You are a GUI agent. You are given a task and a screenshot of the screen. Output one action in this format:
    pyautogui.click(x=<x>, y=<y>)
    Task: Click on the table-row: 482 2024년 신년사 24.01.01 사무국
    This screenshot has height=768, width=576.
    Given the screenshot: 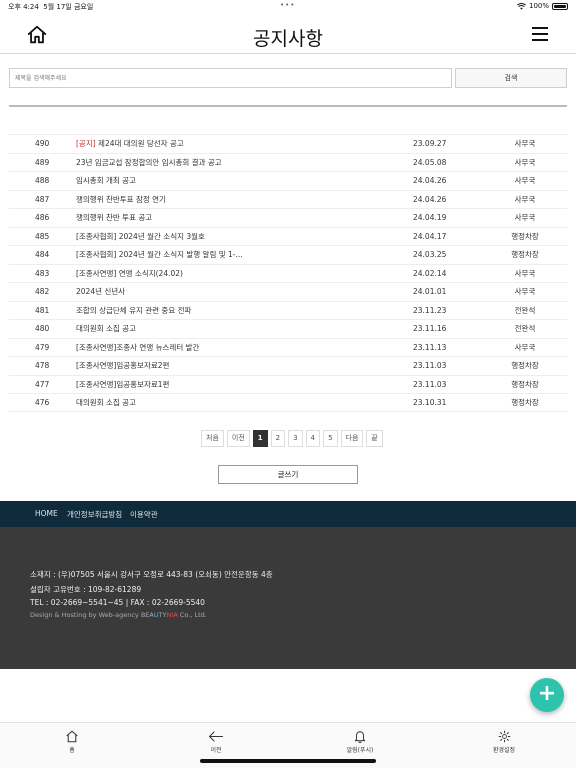 What is the action you would take?
    pyautogui.click(x=288, y=291)
    